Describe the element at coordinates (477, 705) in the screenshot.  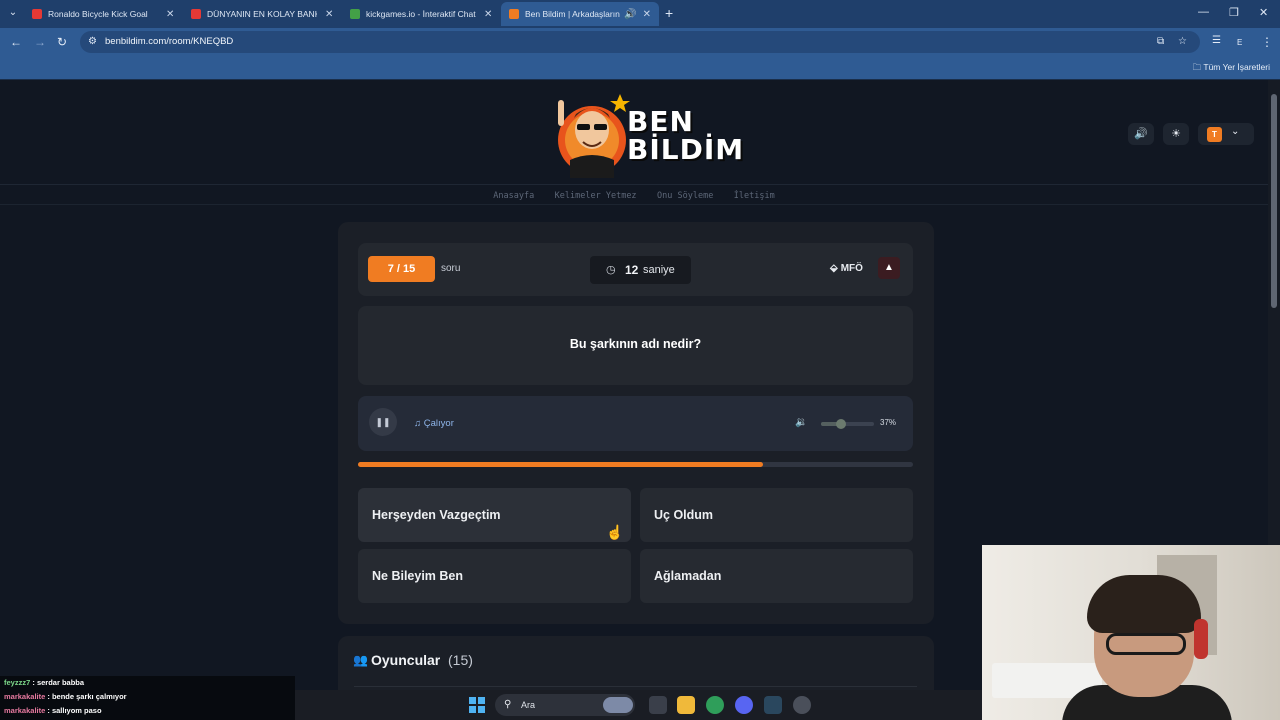
I see `windows-start-icon` at that location.